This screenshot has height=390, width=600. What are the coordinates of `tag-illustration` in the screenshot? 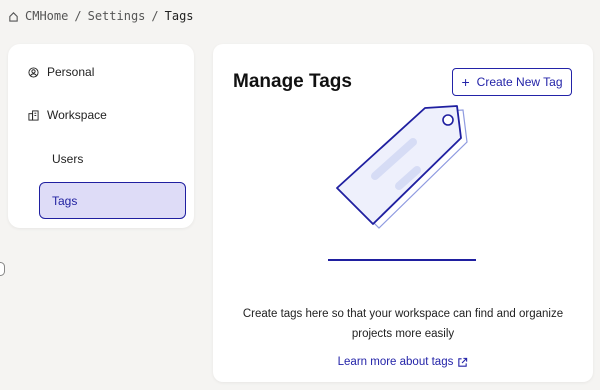 It's located at (402, 183).